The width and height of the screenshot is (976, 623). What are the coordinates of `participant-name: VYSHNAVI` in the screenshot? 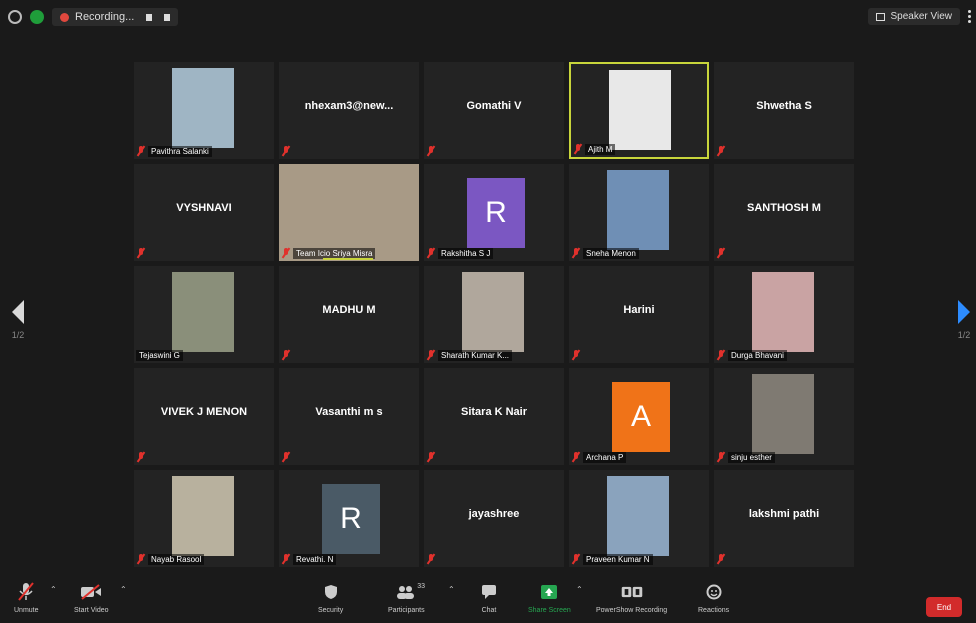 It's located at (204, 208).